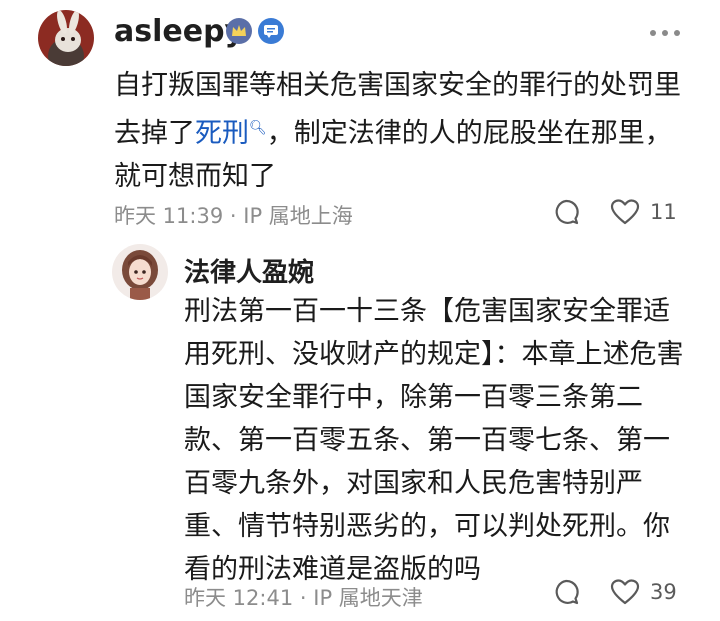 The width and height of the screenshot is (720, 621). I want to click on girl-avatar-icon, so click(140, 272).